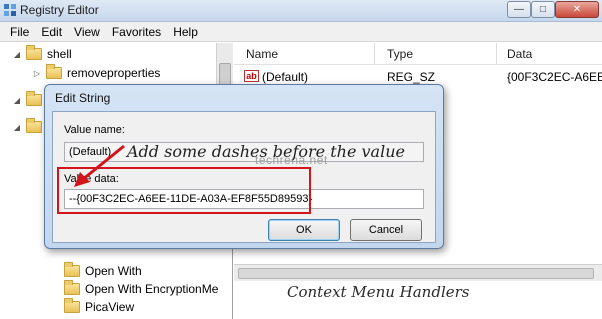  I want to click on menu-bar: File Edit View Favorites Help, so click(301, 32).